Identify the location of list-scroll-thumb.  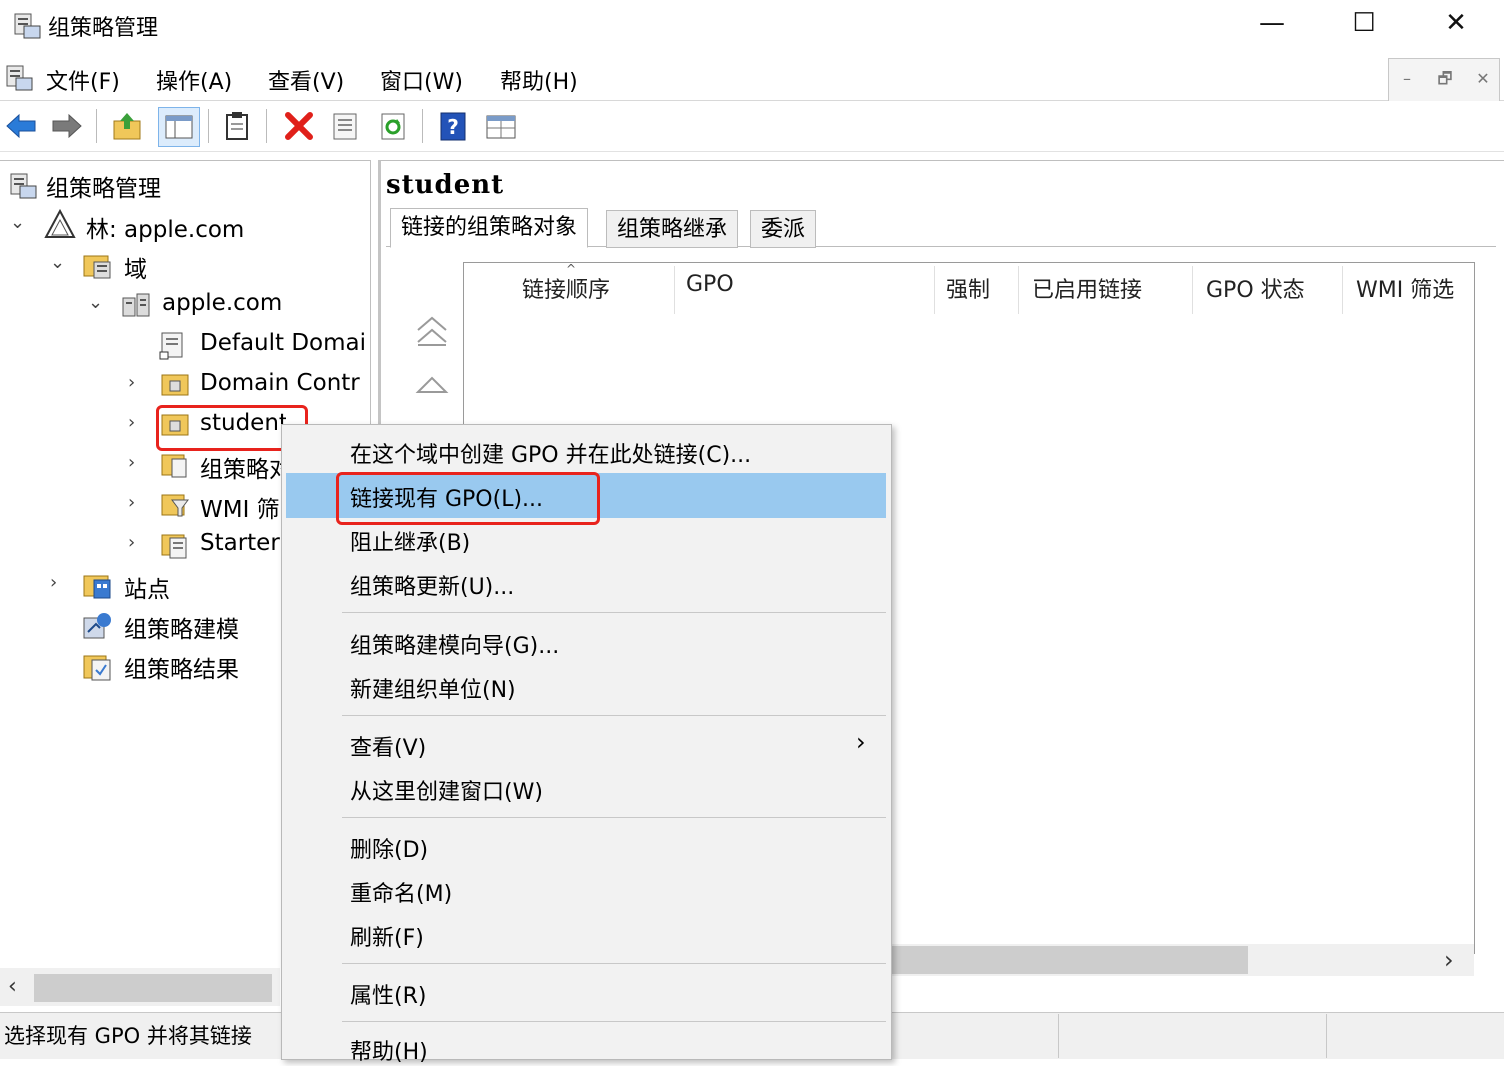
(1069, 960).